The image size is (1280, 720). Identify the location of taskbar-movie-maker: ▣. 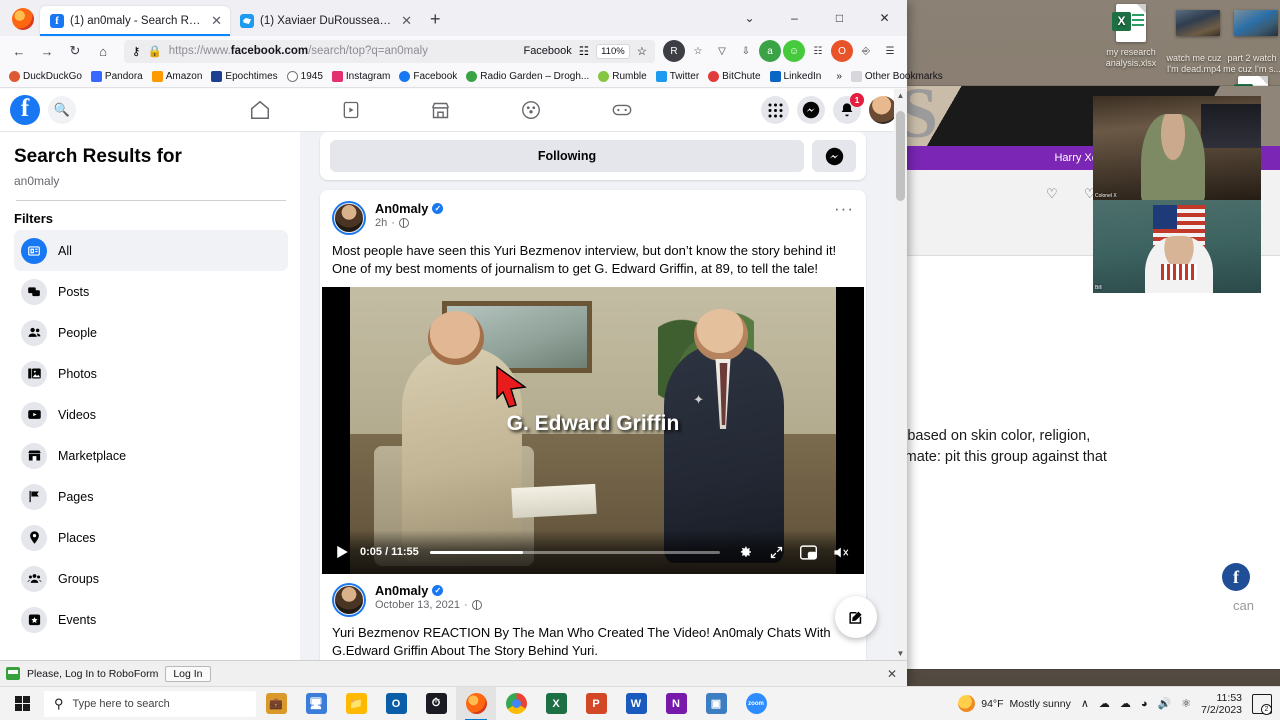
(716, 703).